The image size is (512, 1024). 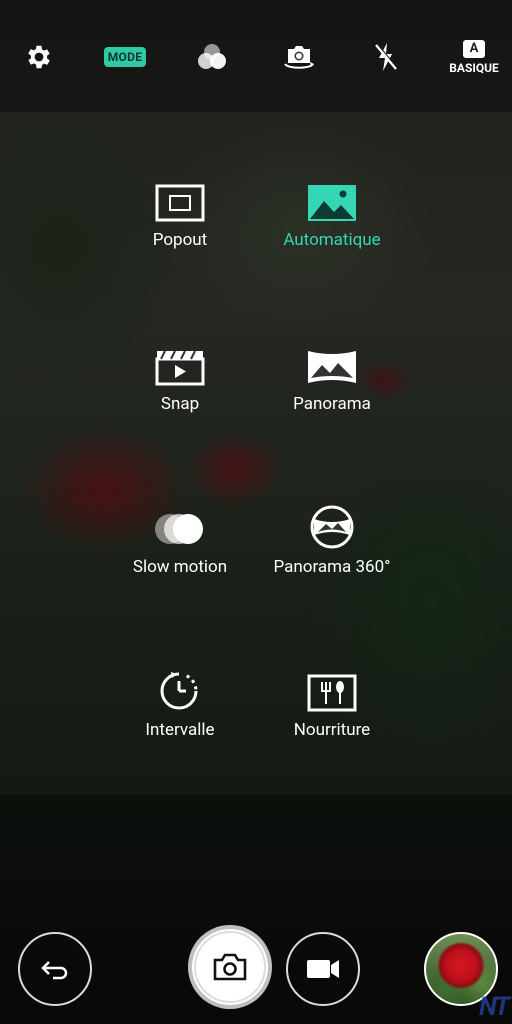 I want to click on mode-badge: MODE, so click(x=125, y=57).